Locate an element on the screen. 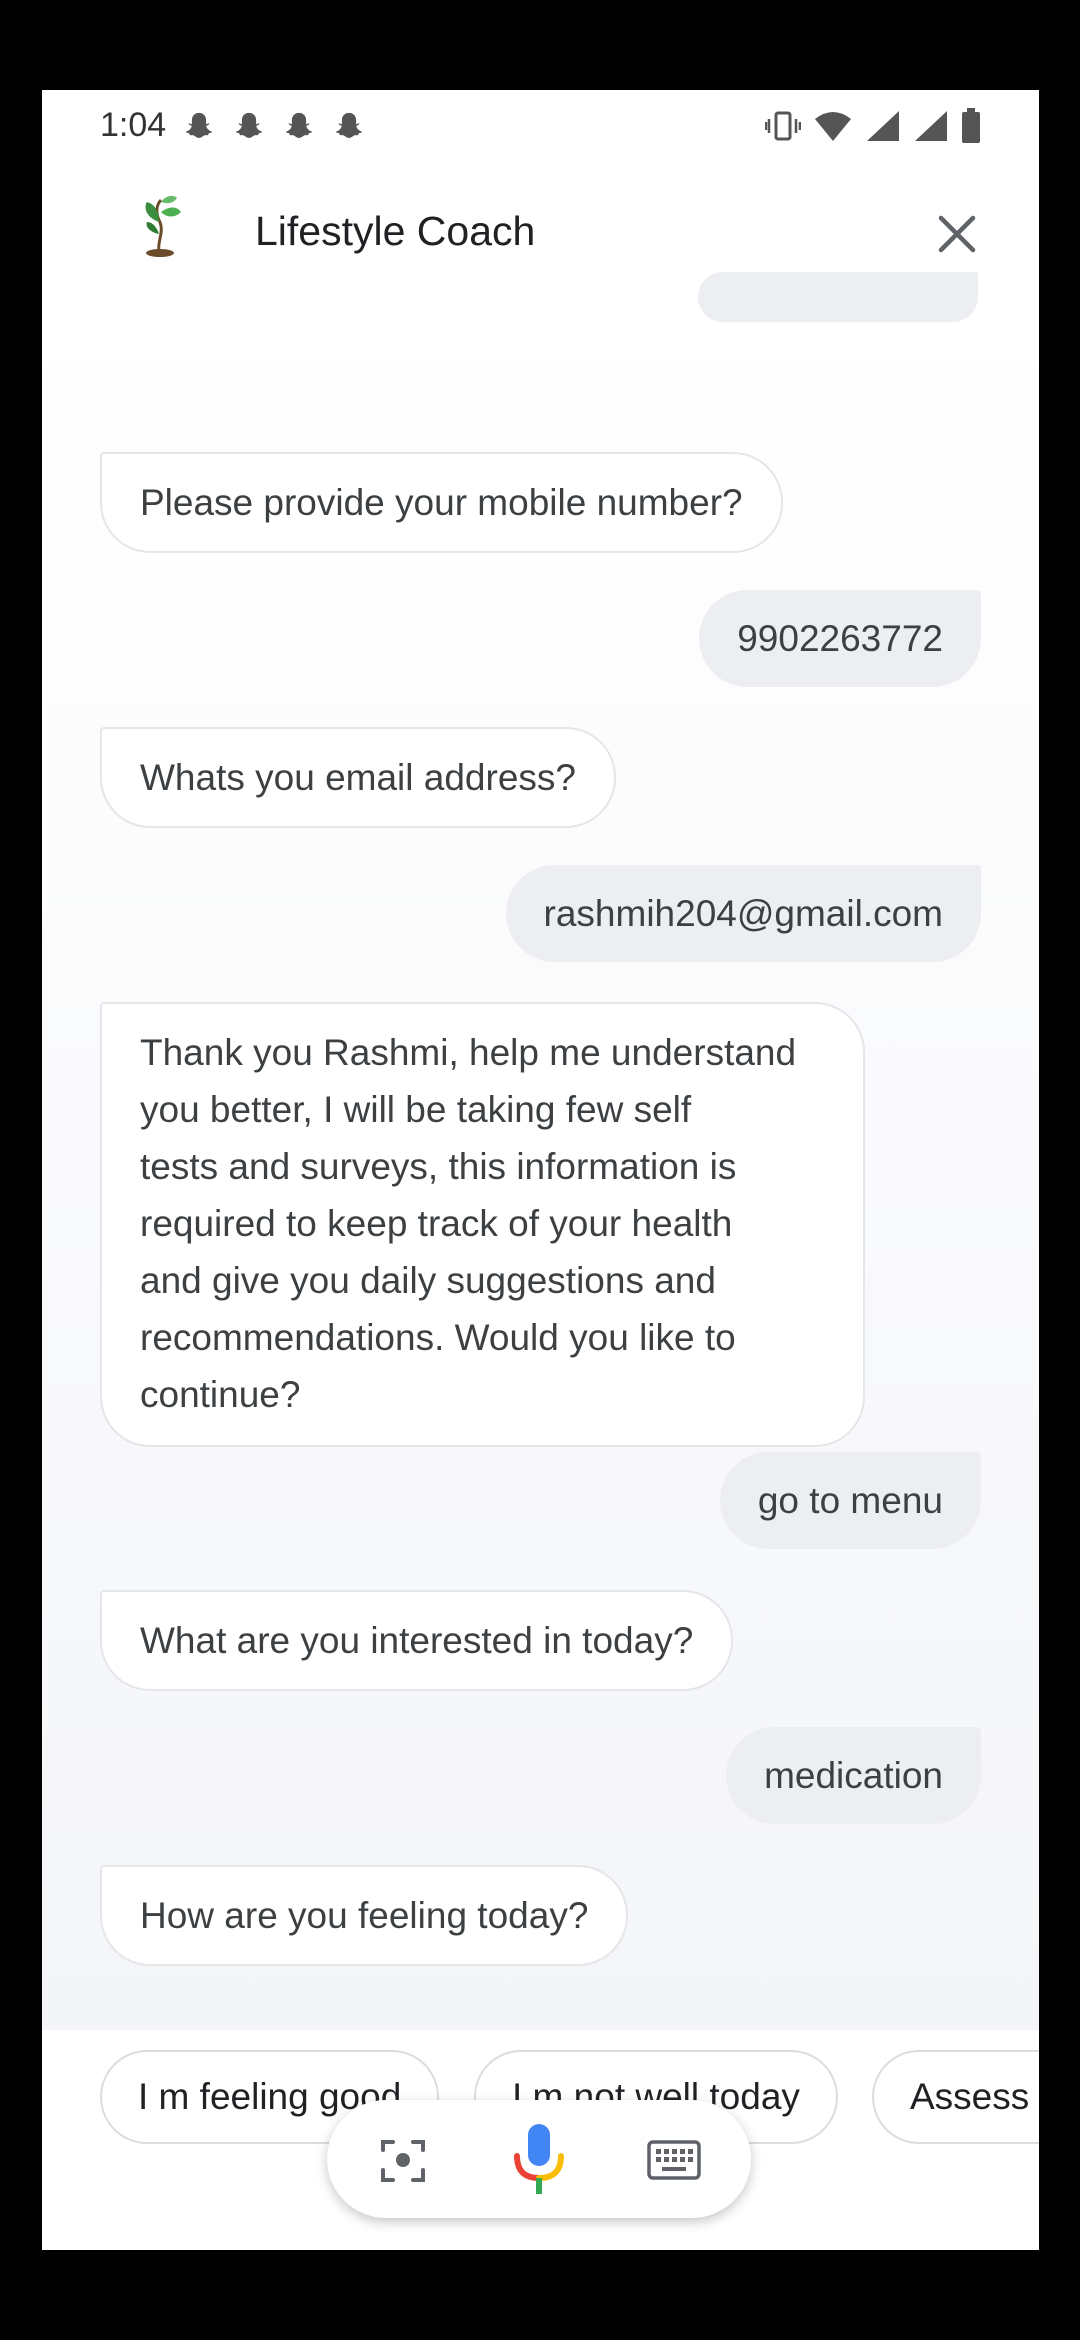  message-line: you better, I will be taking few self is located at coordinates (416, 1109).